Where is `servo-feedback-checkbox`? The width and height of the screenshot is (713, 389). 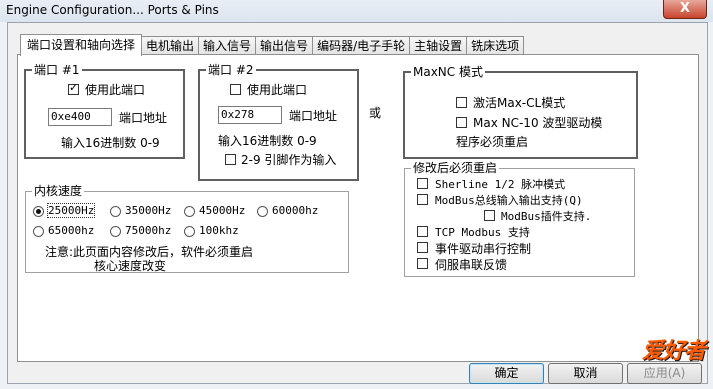 servo-feedback-checkbox is located at coordinates (422, 263).